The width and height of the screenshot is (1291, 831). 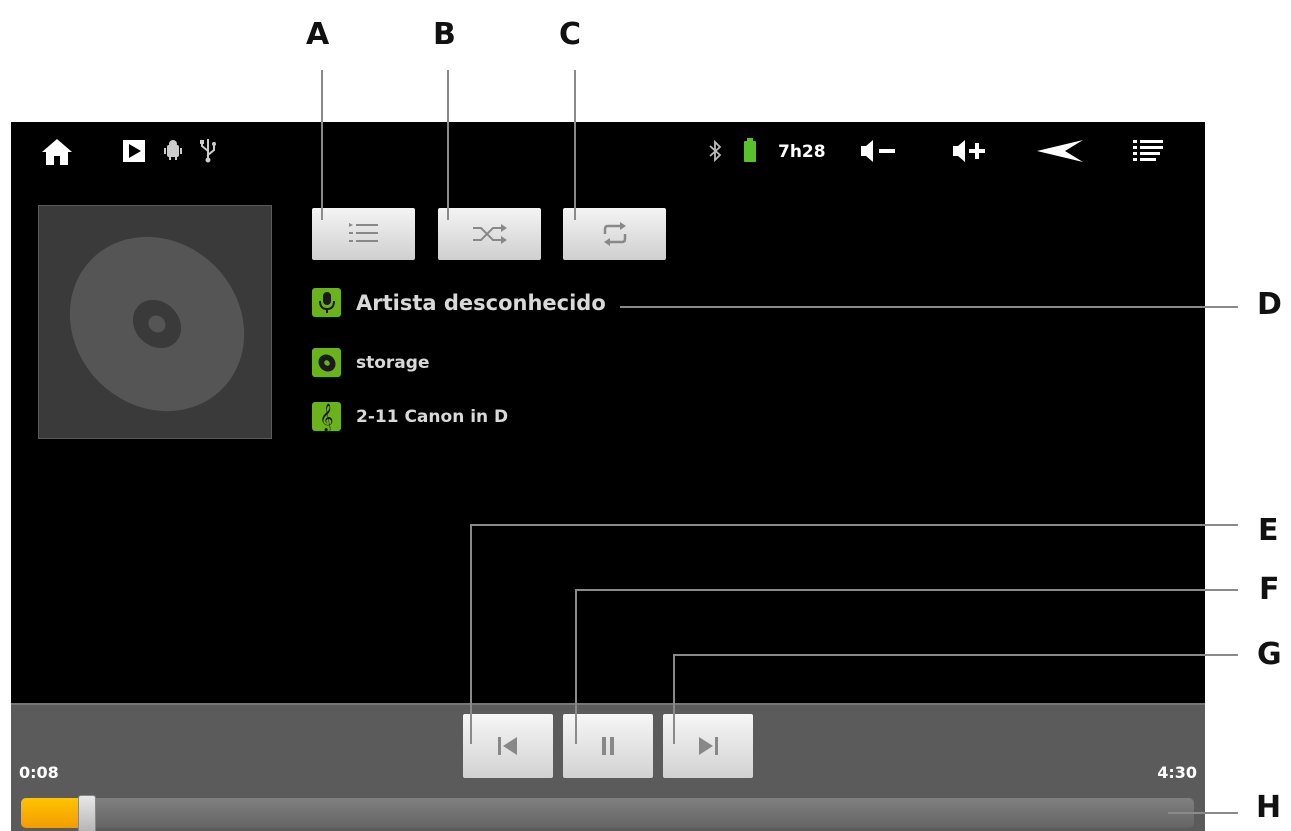 I want to click on callout-c: C, so click(x=570, y=34).